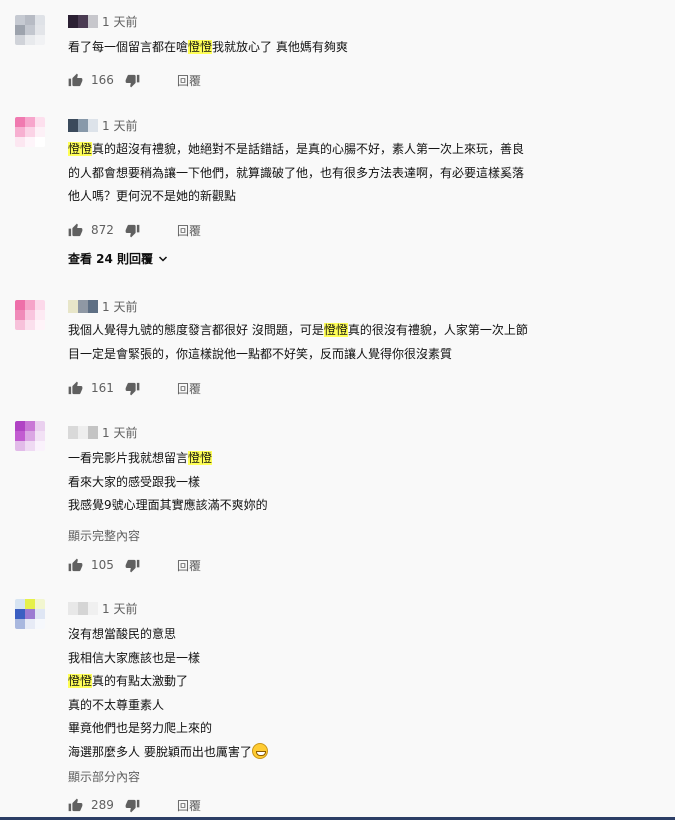 Image resolution: width=675 pixels, height=820 pixels. I want to click on comment-line: 我相信大家應該也是一樣, so click(348, 659).